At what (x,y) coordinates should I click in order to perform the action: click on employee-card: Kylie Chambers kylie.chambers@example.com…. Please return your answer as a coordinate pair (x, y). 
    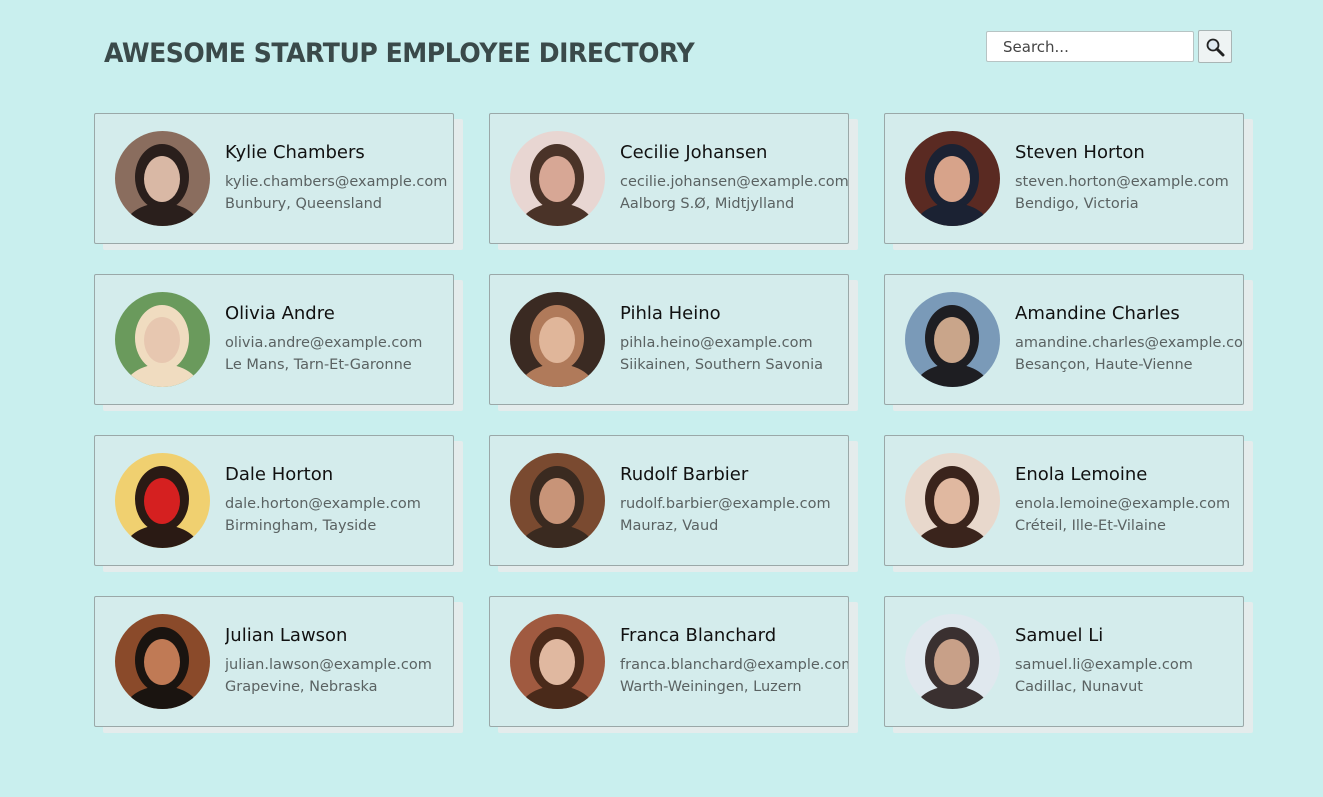
    Looking at the image, I should click on (274, 178).